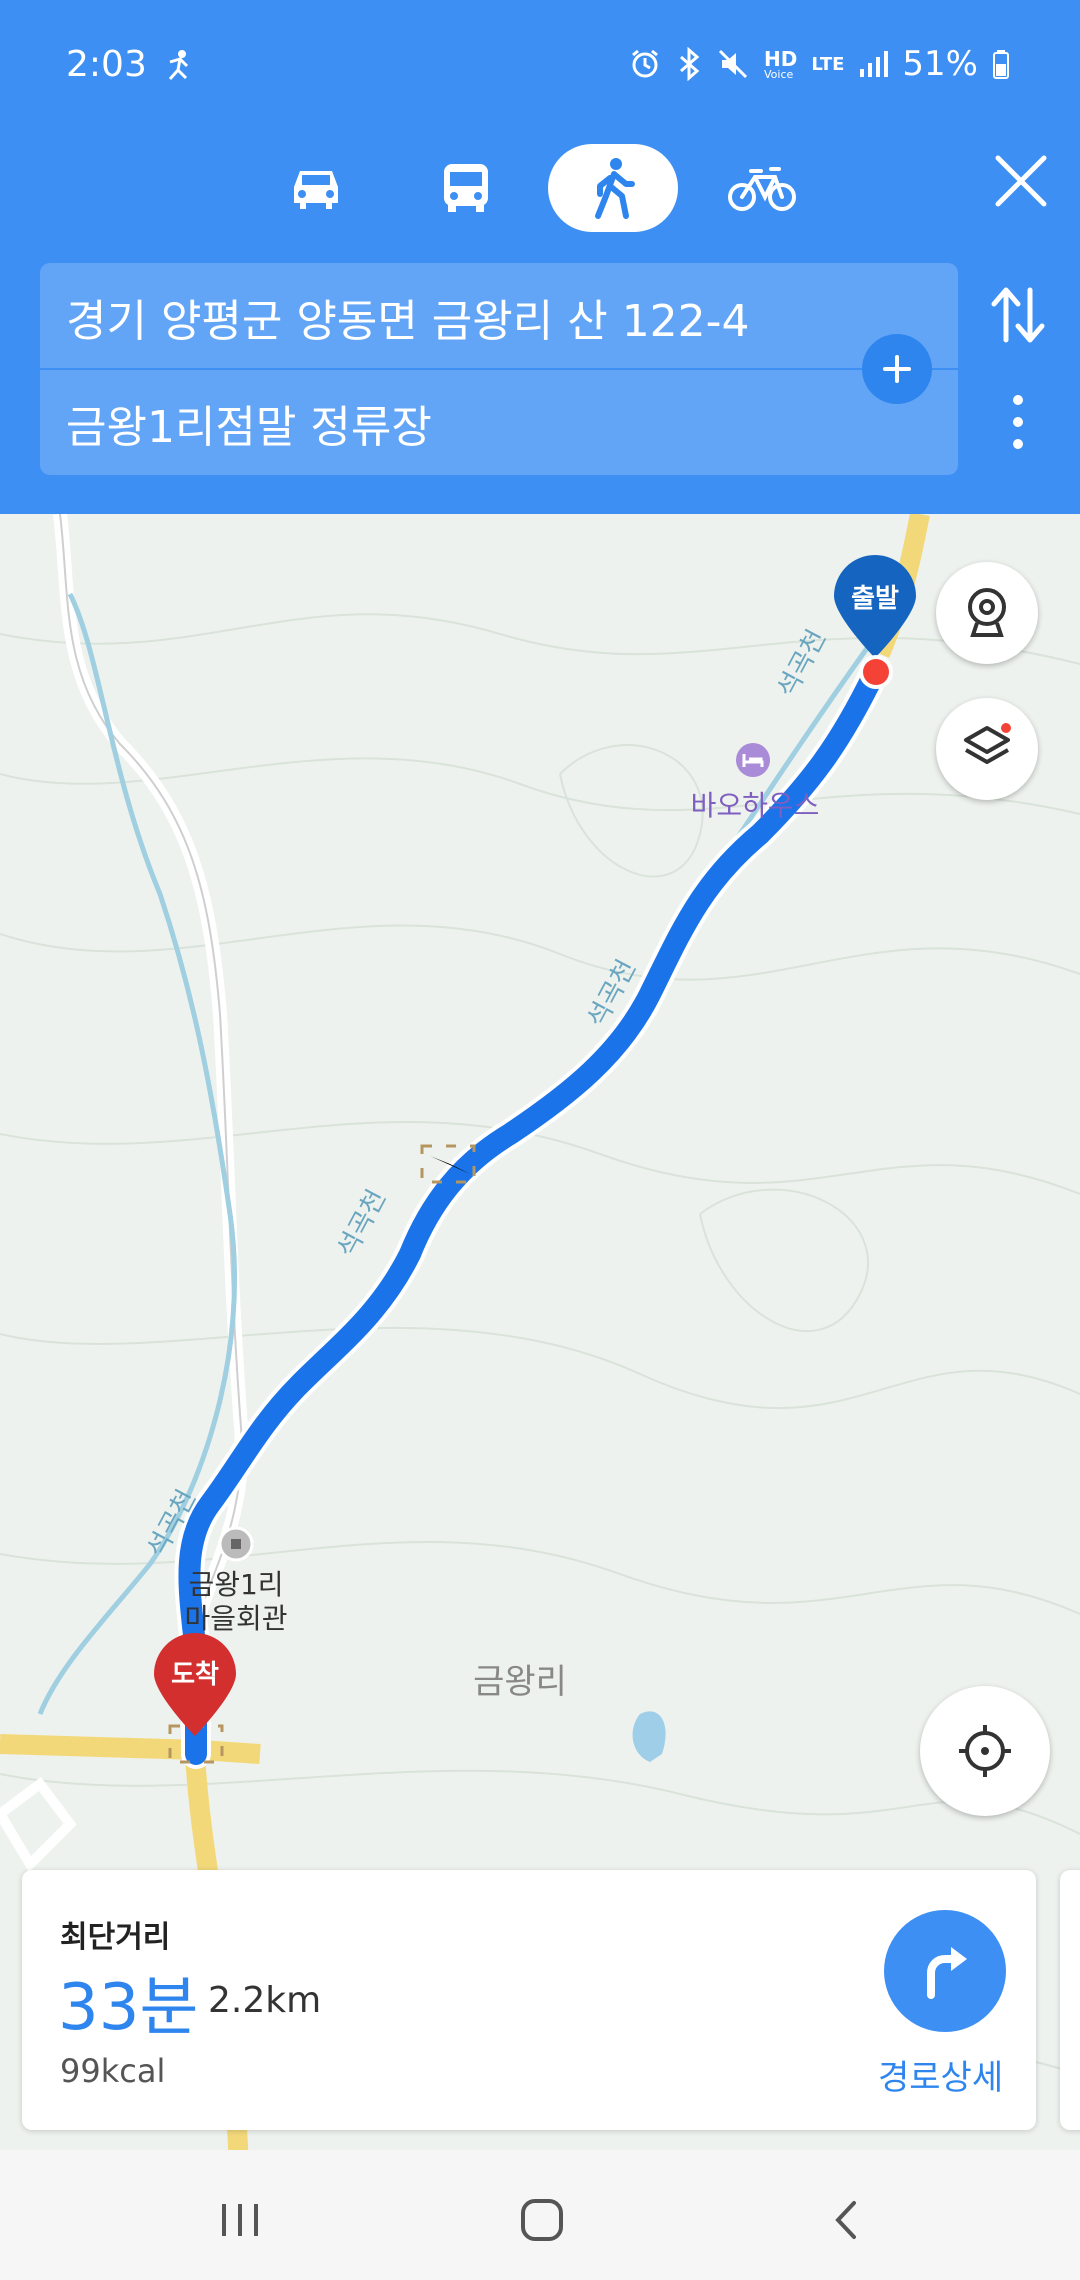  I want to click on signal-icon, so click(874, 64).